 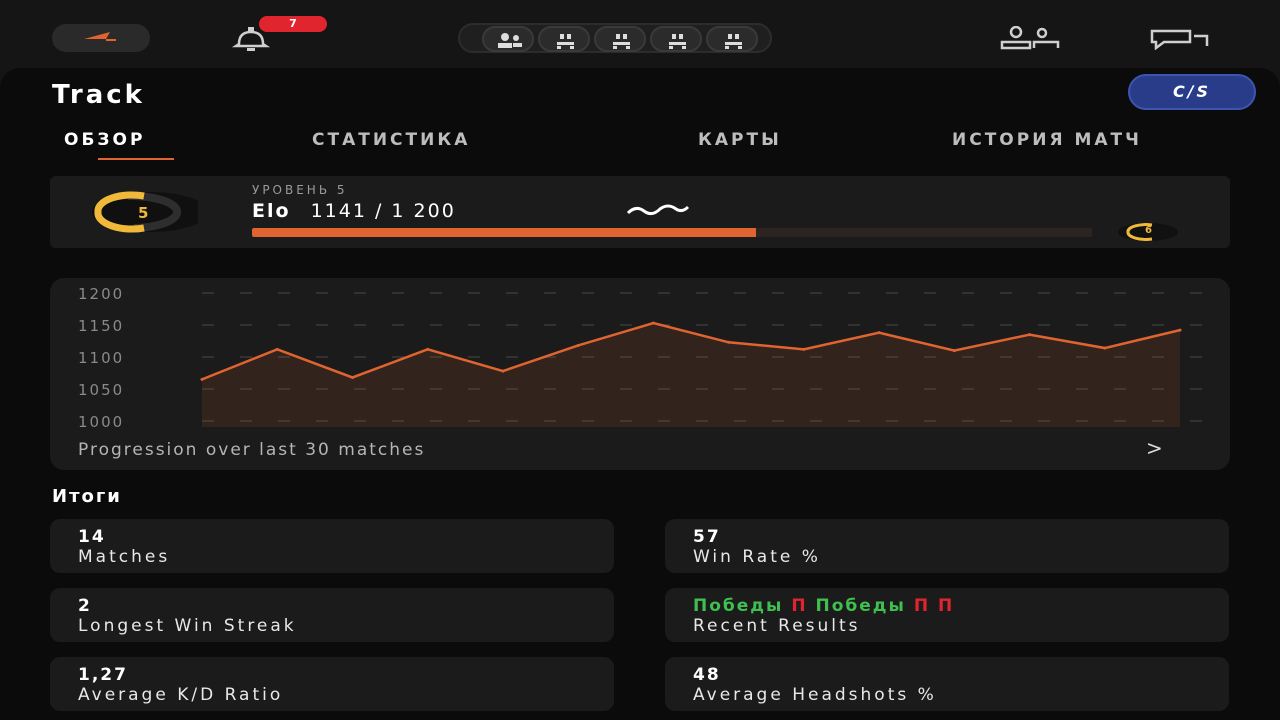 I want to click on level-label: УРОВЕНЬ 5, so click(x=300, y=190).